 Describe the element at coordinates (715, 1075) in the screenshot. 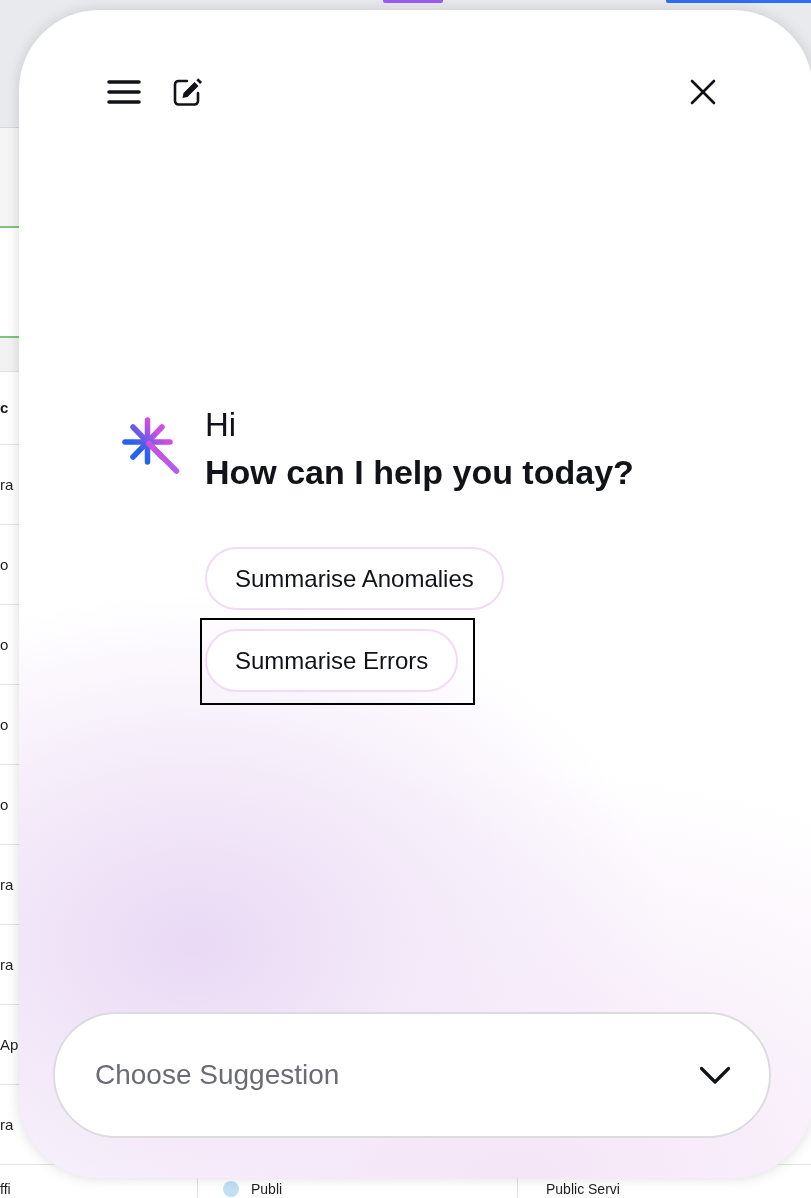

I see `chevron-down-icon` at that location.